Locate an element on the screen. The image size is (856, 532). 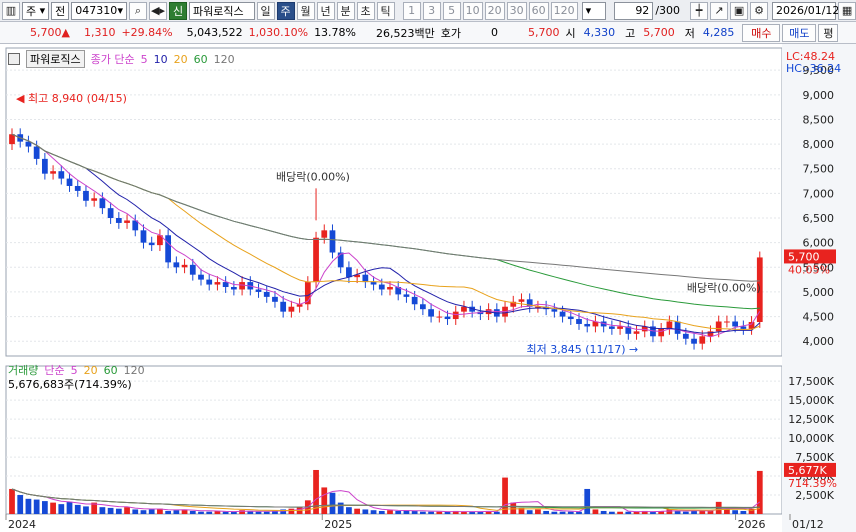
save-icon: ▣ is located at coordinates (739, 10).